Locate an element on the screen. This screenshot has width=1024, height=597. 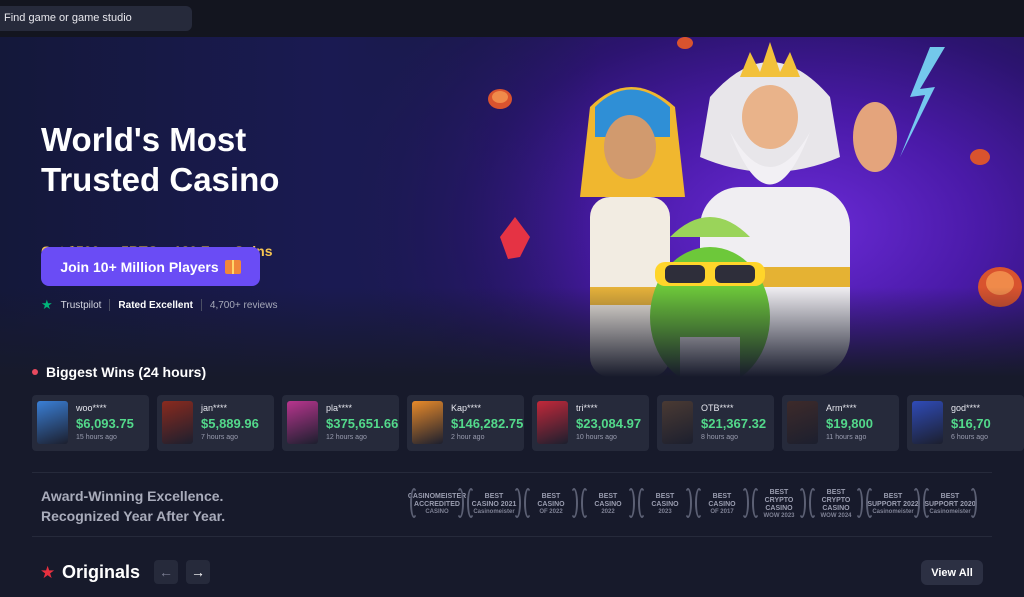
win-amount: $21,367.32 is located at coordinates (734, 423).